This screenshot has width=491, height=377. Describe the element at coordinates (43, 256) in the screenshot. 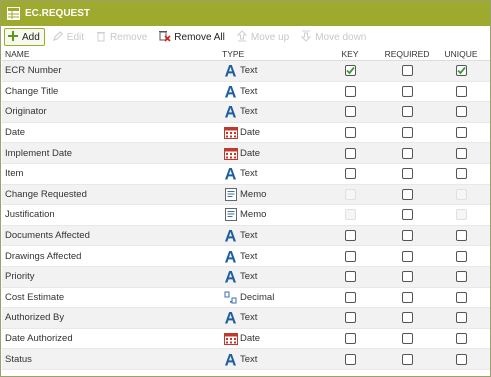

I see `field-name: Drawings Affected` at that location.